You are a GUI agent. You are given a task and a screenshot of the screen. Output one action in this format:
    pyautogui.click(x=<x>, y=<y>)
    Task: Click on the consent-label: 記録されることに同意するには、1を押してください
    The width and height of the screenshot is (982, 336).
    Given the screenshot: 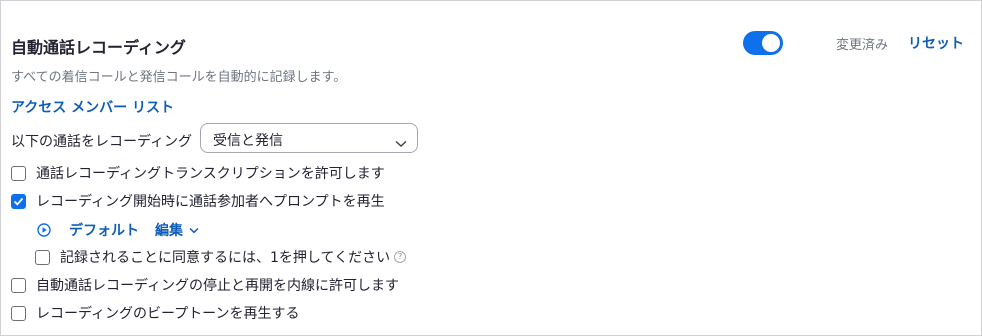 What is the action you would take?
    pyautogui.click(x=225, y=258)
    